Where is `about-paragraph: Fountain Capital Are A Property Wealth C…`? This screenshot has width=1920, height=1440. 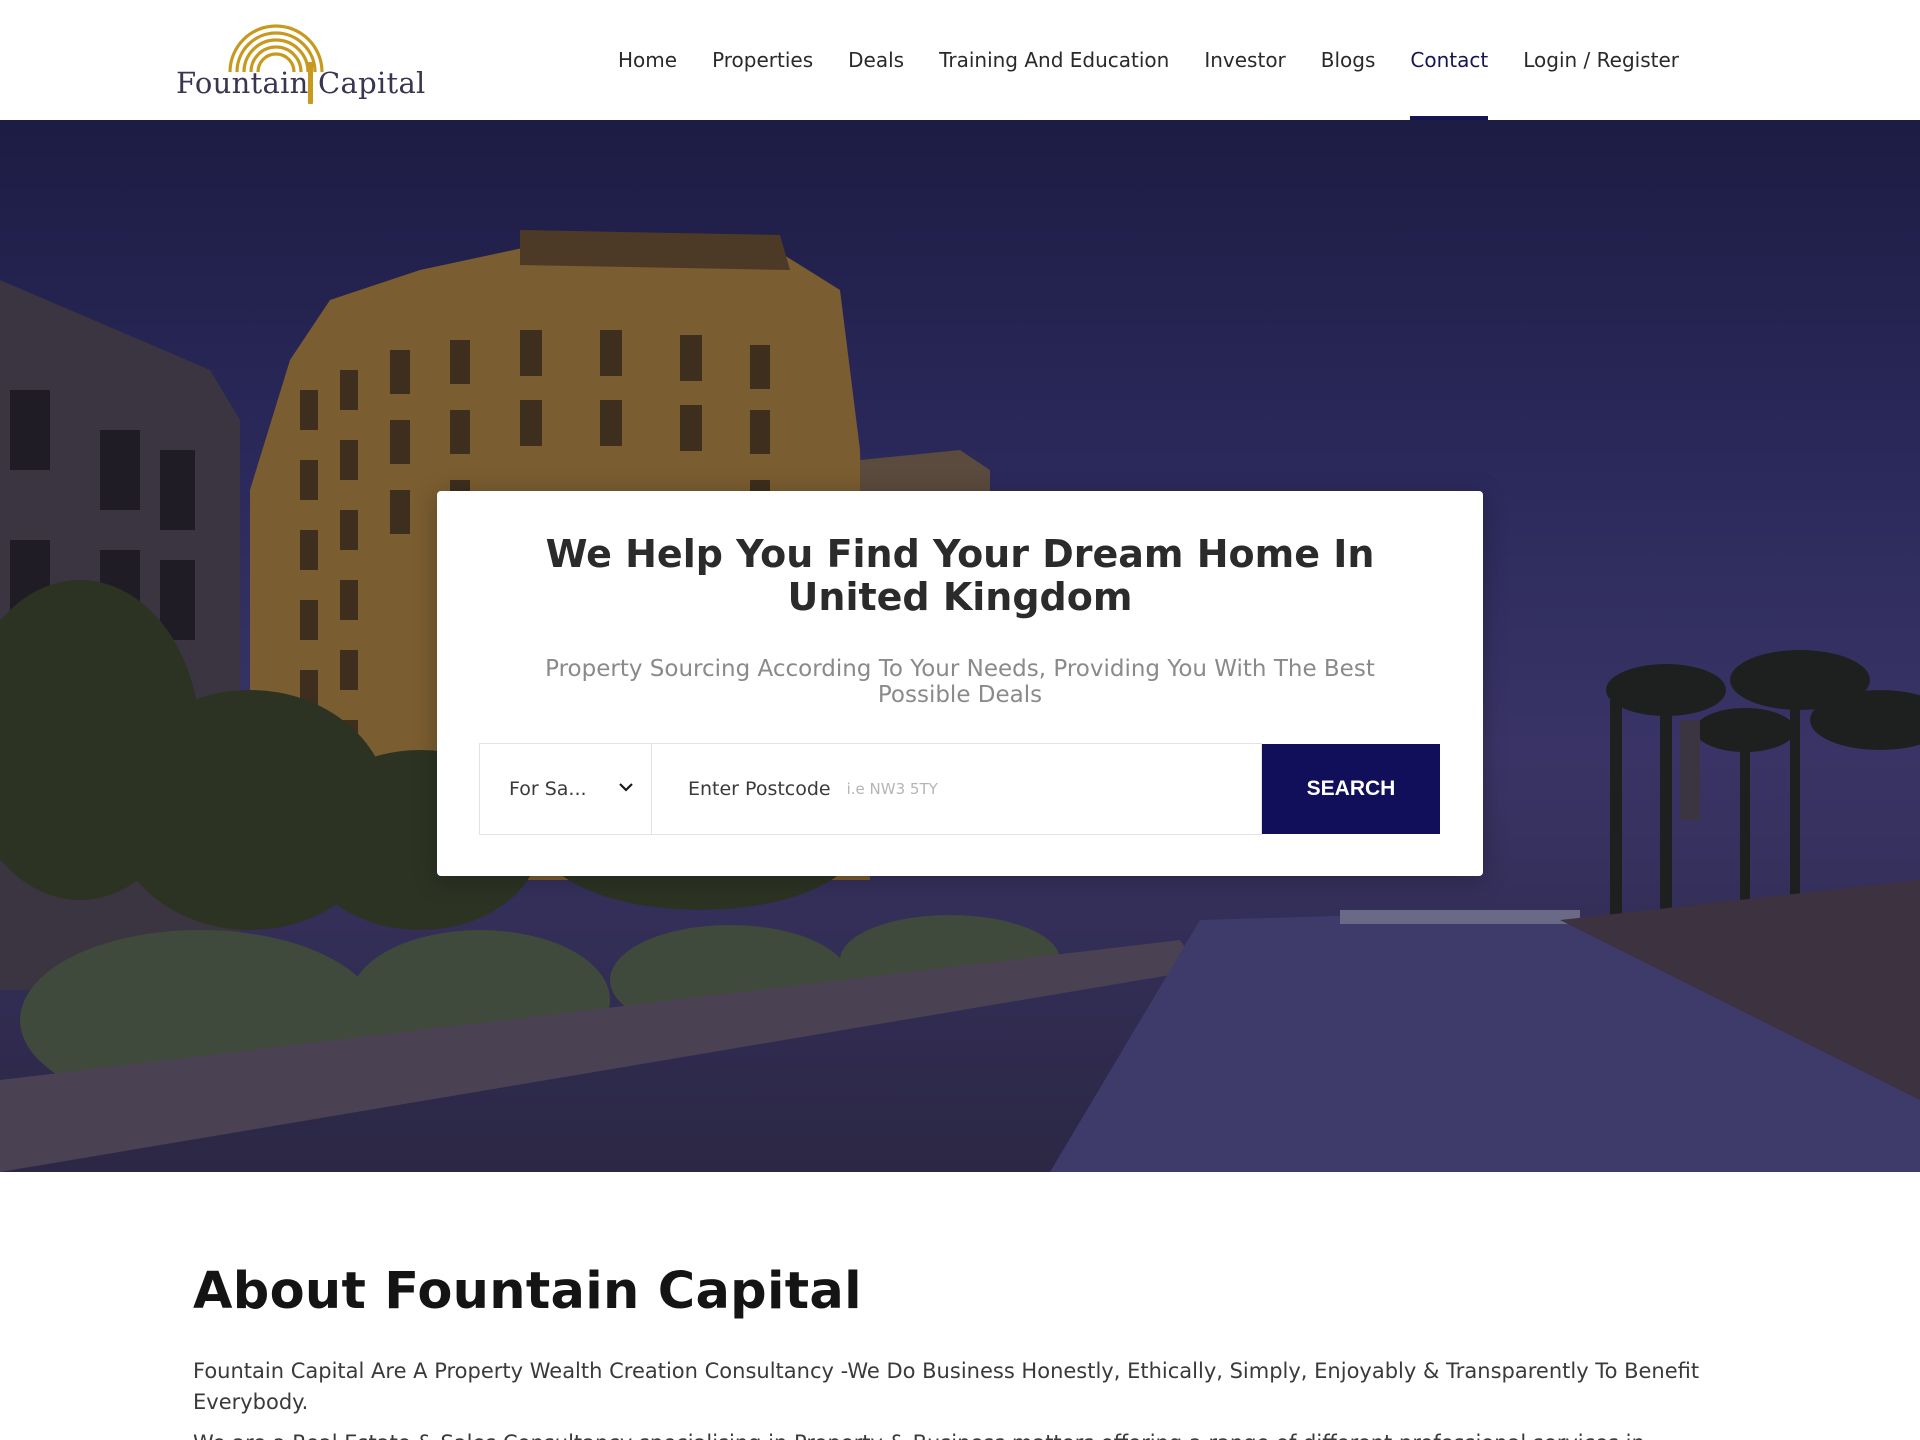
about-paragraph: Fountain Capital Are A Property Wealth C… is located at coordinates (946, 1386).